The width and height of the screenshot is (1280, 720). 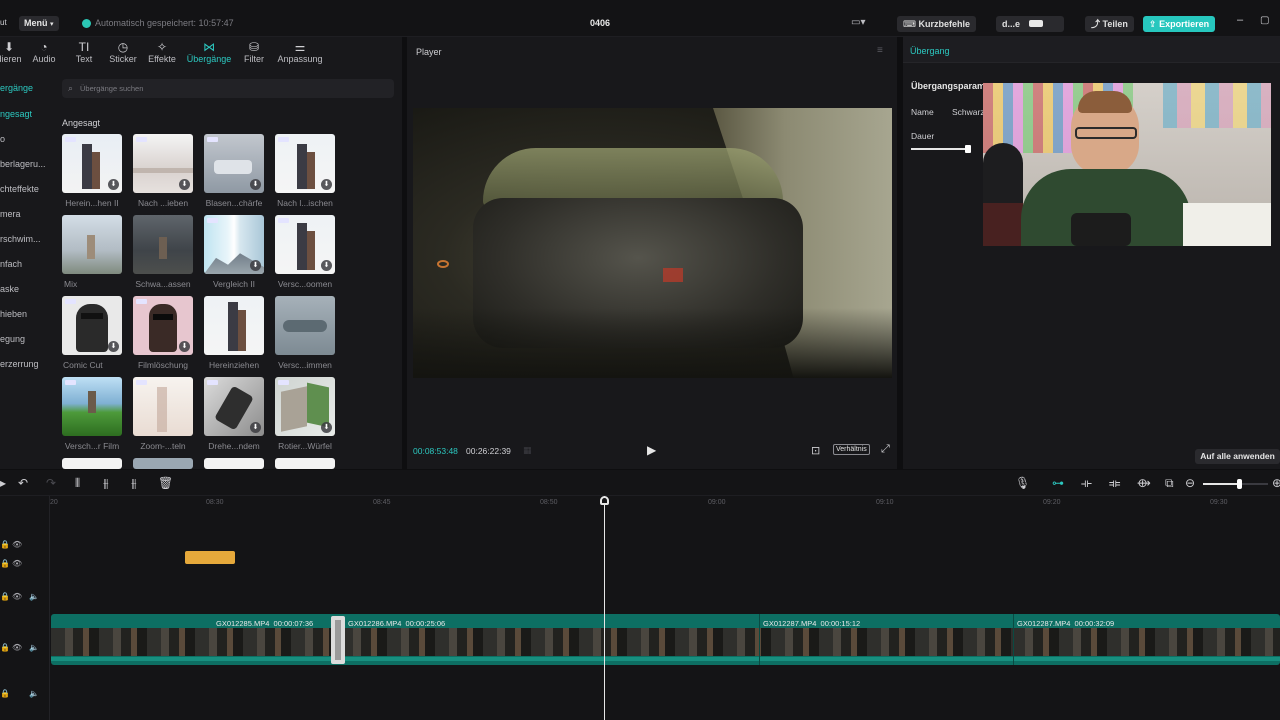 What do you see at coordinates (51, 483) in the screenshot?
I see `redo-icon: ↷` at bounding box center [51, 483].